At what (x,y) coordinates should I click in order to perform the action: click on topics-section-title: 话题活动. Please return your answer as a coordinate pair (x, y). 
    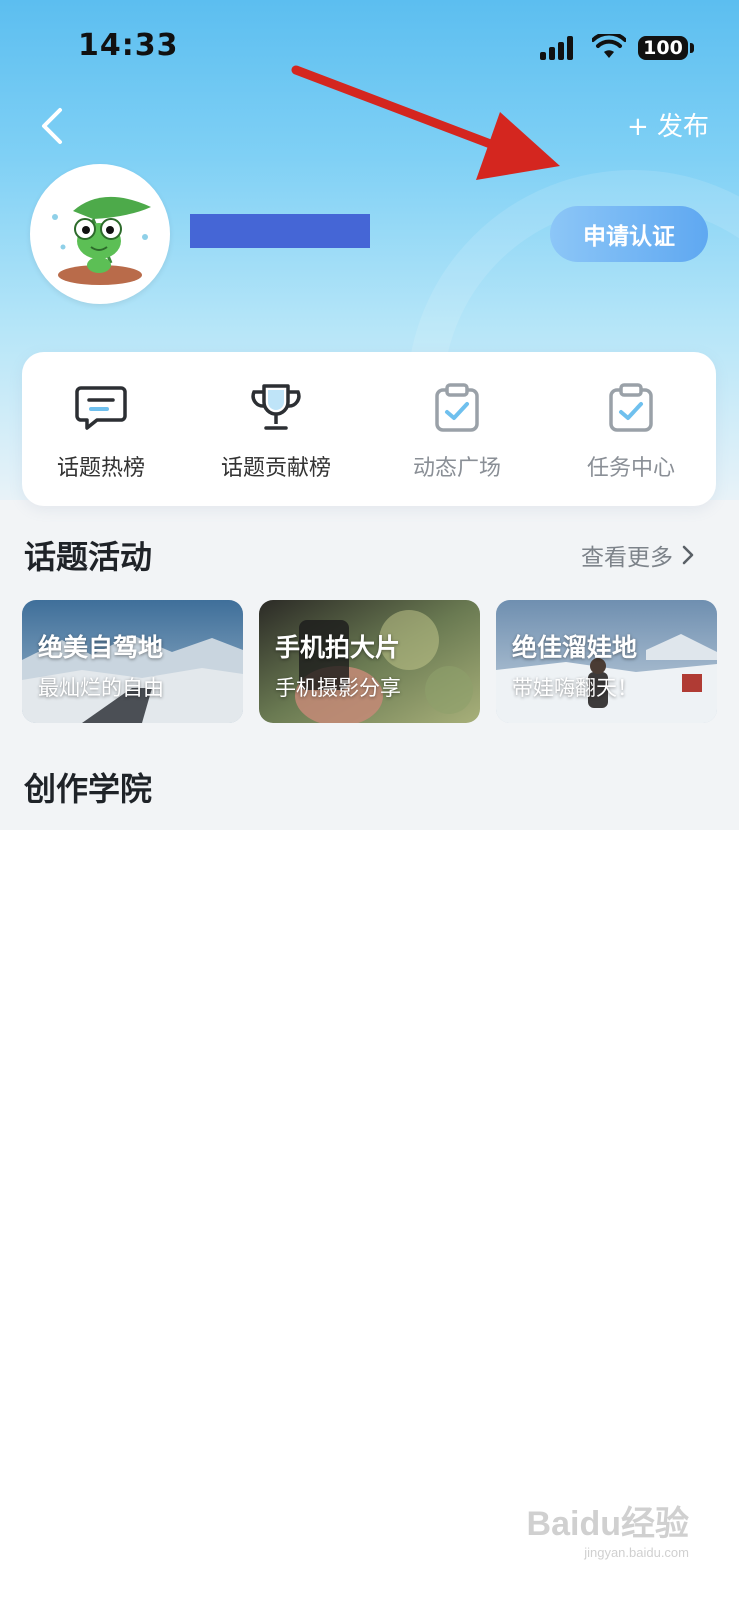
    Looking at the image, I should click on (88, 557).